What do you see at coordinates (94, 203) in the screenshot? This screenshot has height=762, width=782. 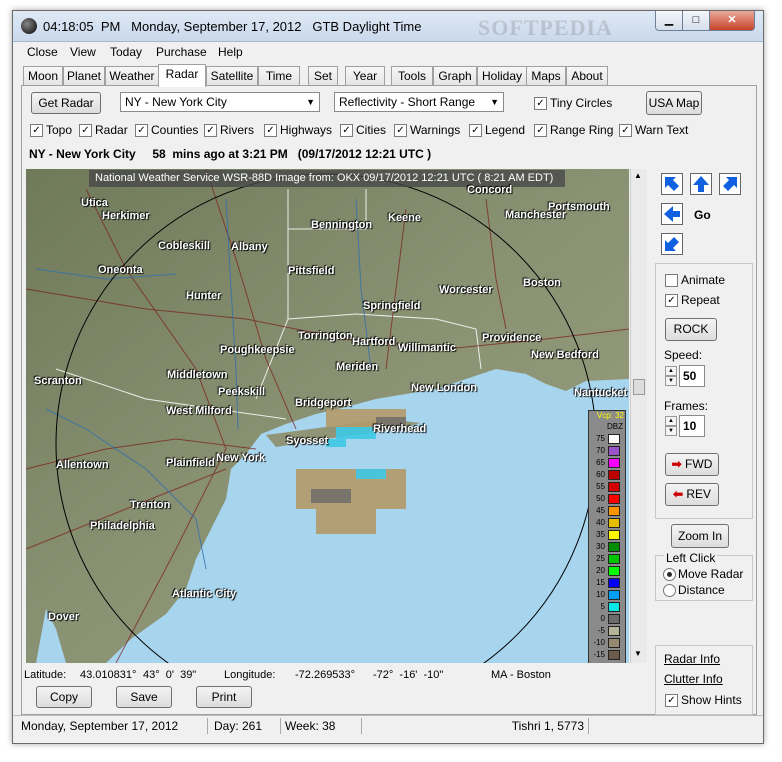 I see `city-label: Utica` at bounding box center [94, 203].